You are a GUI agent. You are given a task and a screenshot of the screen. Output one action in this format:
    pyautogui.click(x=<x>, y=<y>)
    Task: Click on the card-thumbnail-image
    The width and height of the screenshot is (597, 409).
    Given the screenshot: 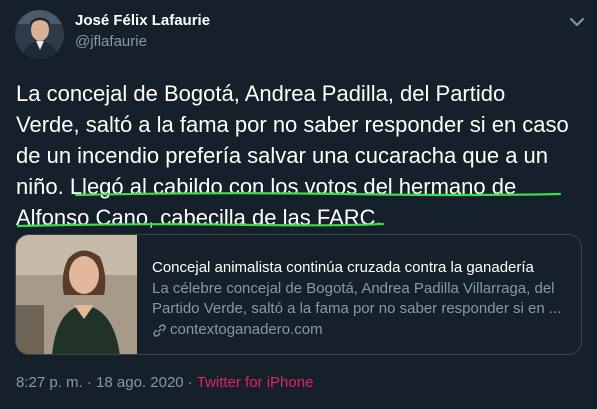 What is the action you would take?
    pyautogui.click(x=76, y=294)
    